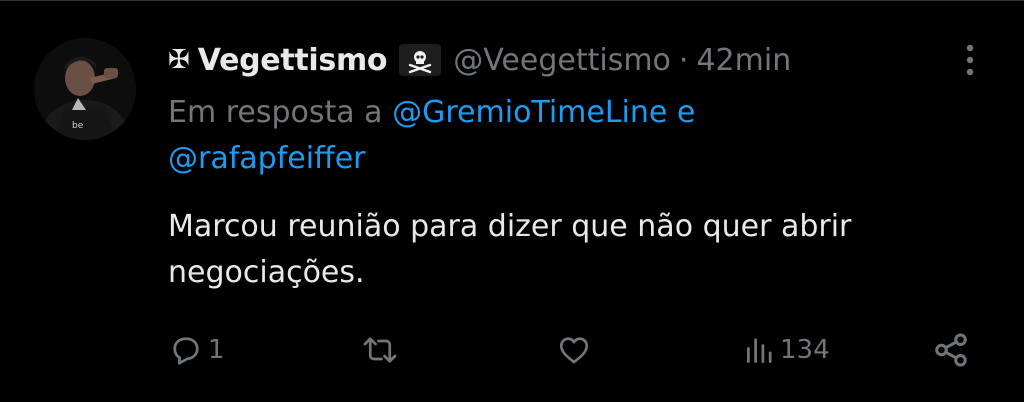 Image resolution: width=1024 pixels, height=402 pixels. What do you see at coordinates (266, 272) in the screenshot?
I see `tweet-text-line: negociações.` at bounding box center [266, 272].